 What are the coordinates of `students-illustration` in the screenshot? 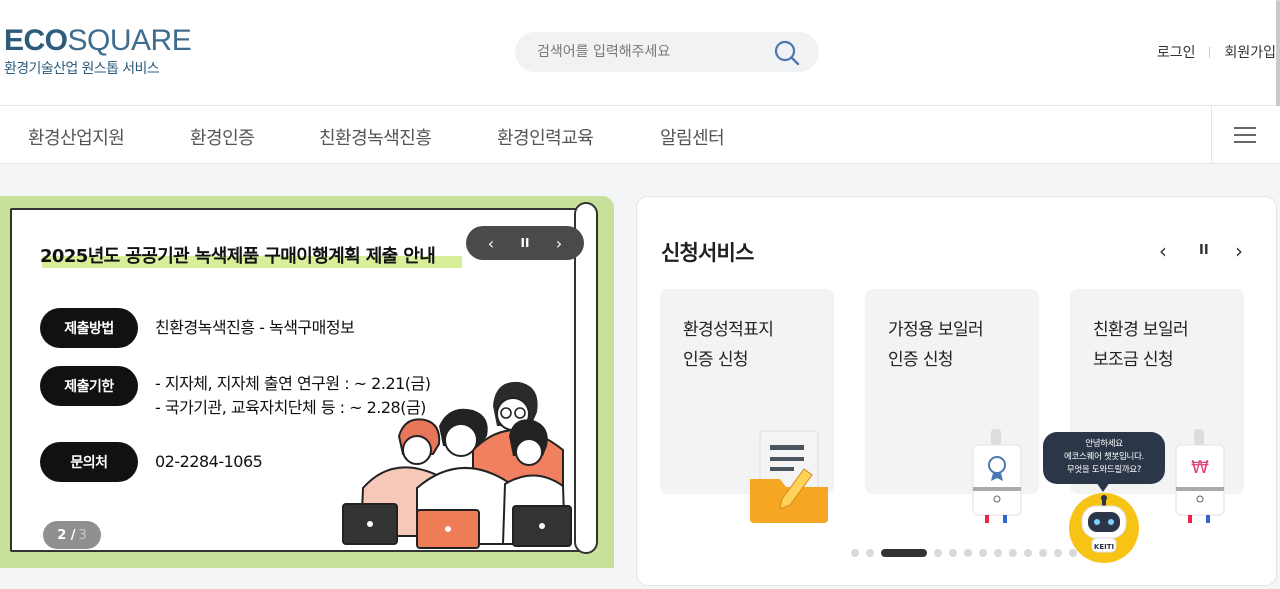 It's located at (457, 465).